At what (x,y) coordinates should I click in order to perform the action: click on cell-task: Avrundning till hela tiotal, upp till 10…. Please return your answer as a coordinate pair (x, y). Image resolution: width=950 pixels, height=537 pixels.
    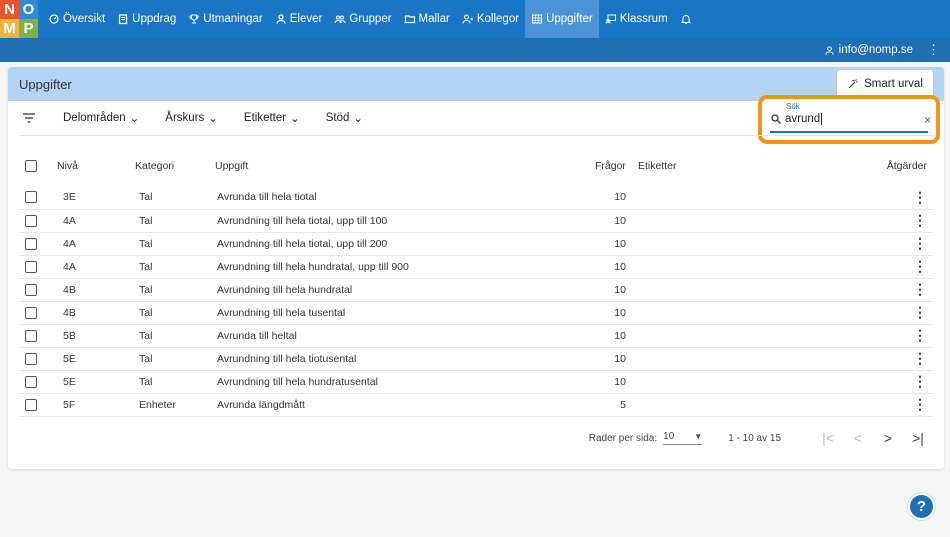
    Looking at the image, I should click on (405, 221).